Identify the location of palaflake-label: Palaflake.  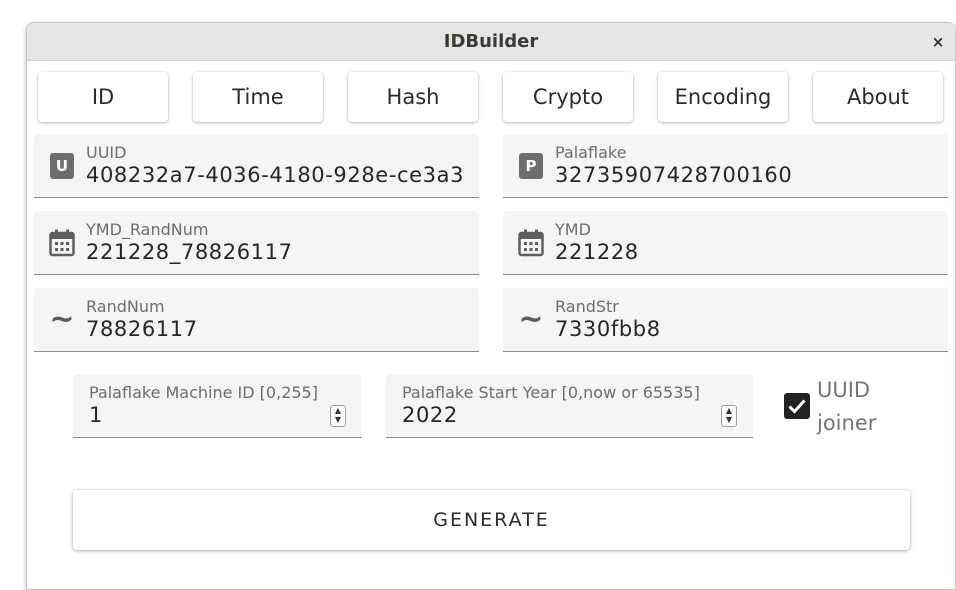
(591, 152).